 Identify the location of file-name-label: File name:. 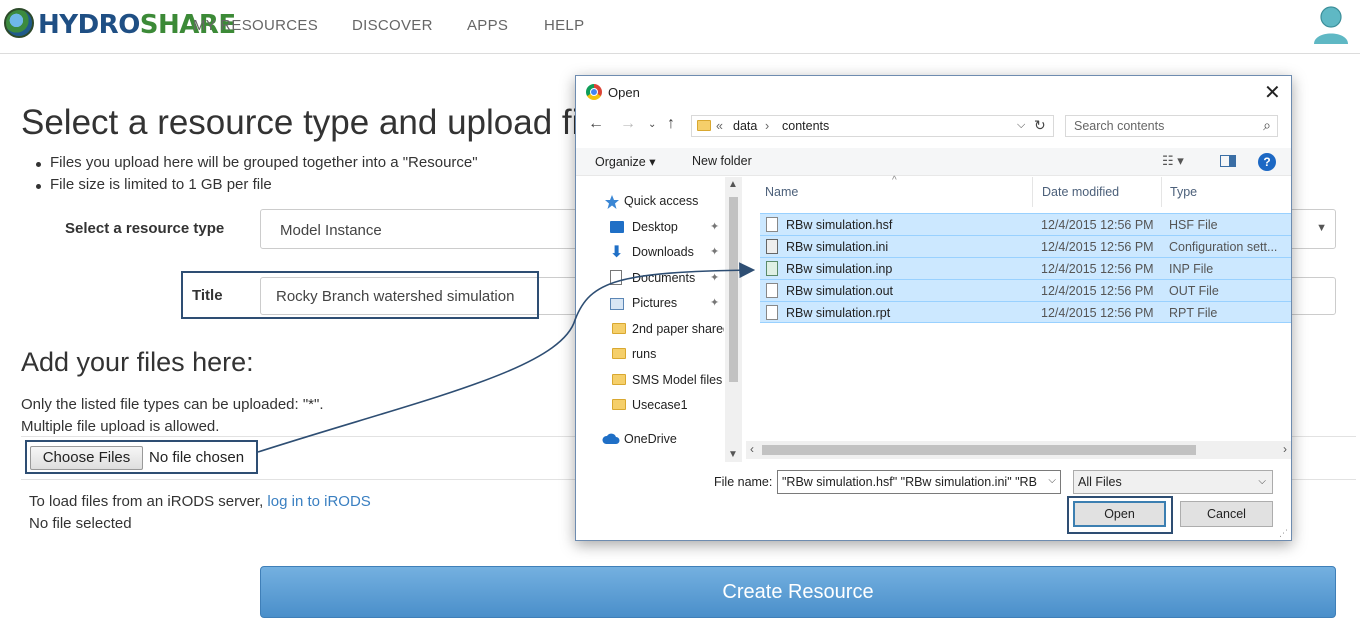
(743, 482).